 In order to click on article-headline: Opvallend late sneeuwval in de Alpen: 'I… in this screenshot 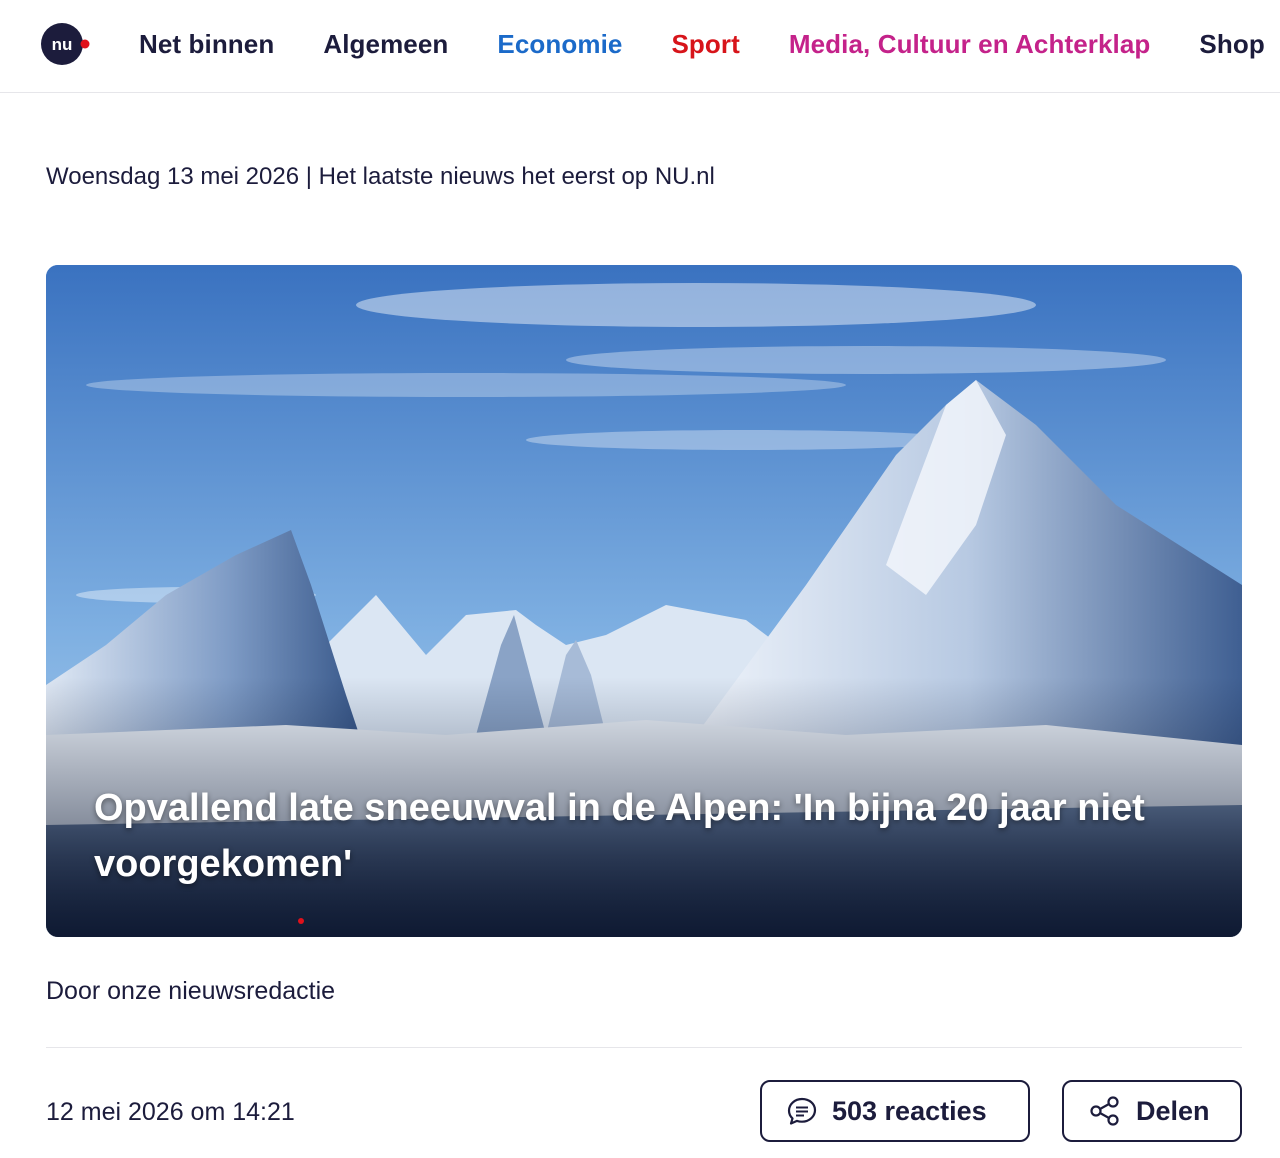, I will do `click(634, 836)`.